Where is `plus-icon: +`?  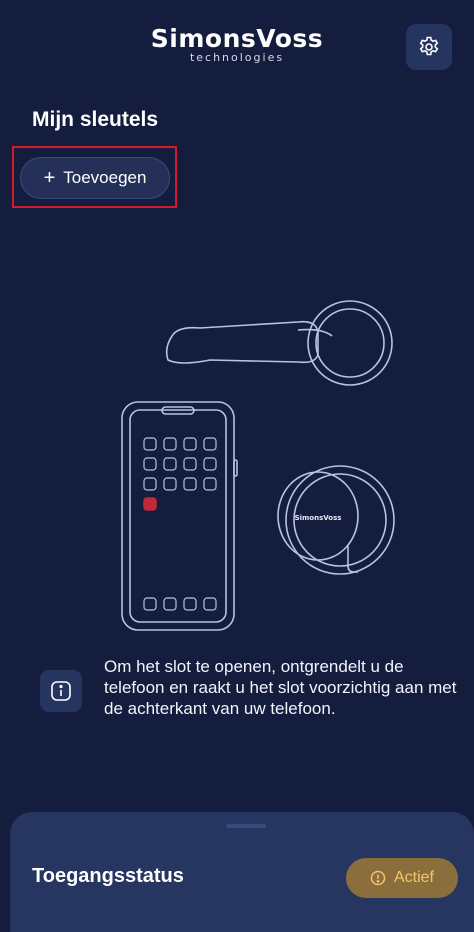 plus-icon: + is located at coordinates (49, 177).